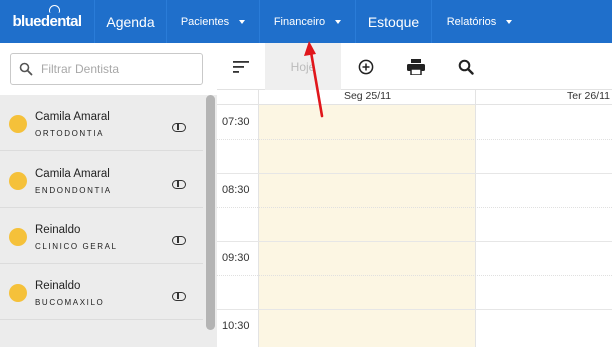 This screenshot has height=347, width=612. I want to click on time-label: 10:30, so click(236, 326).